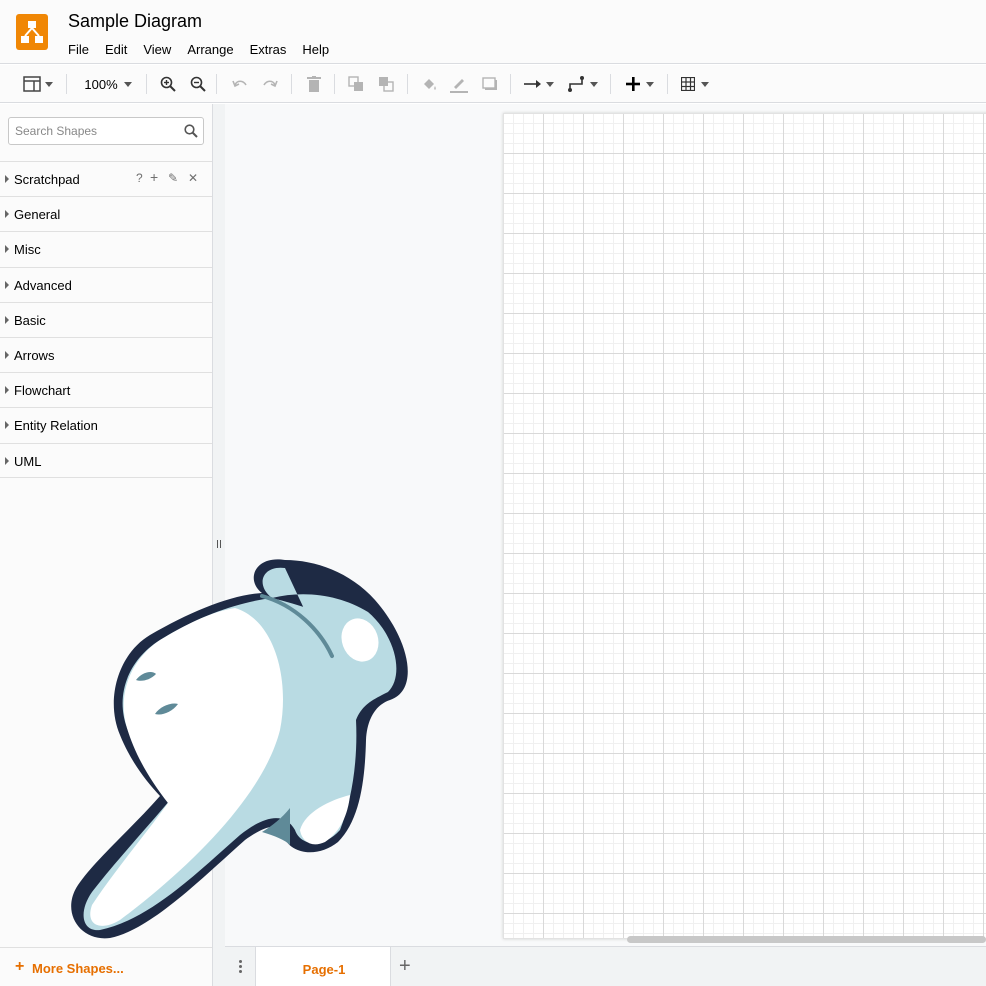 This screenshot has height=986, width=986. What do you see at coordinates (106, 178) in the screenshot?
I see `palette-scratchpad: Scratchpad ? + ✎ ✕` at bounding box center [106, 178].